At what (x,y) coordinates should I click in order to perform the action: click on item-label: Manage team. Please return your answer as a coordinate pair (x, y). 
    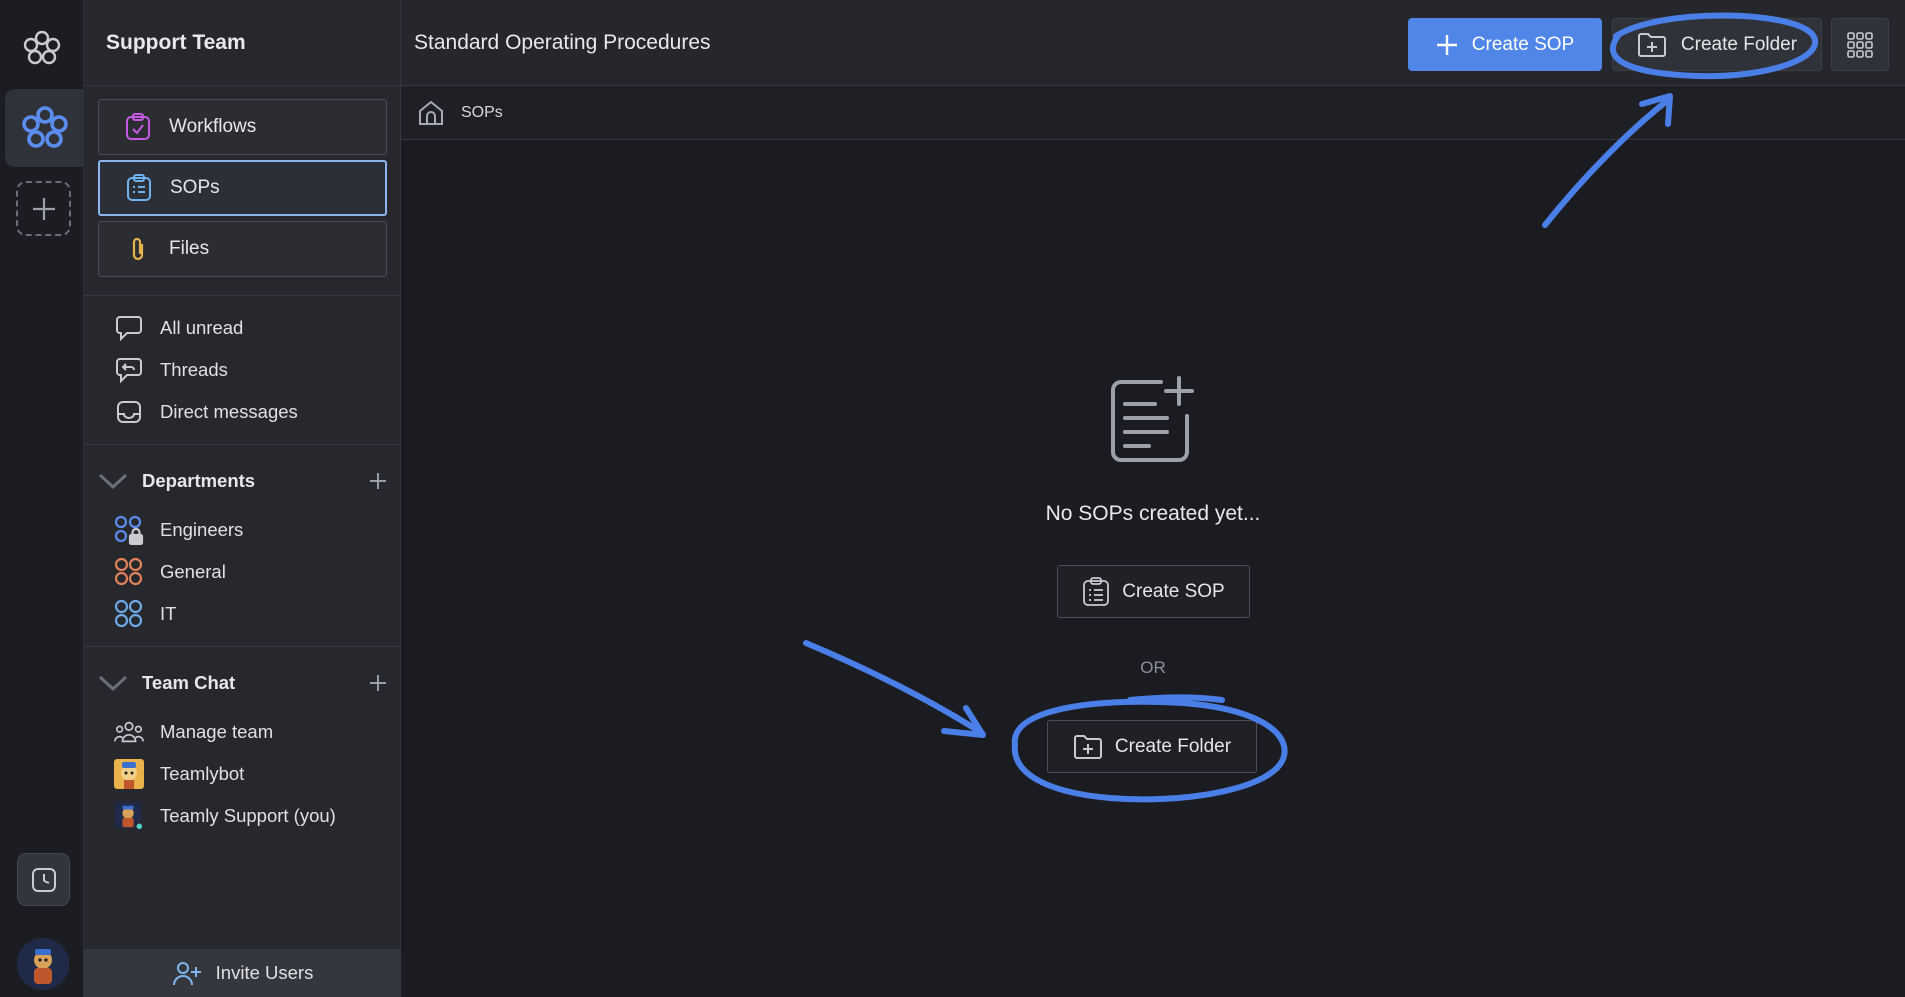
    Looking at the image, I should click on (217, 731).